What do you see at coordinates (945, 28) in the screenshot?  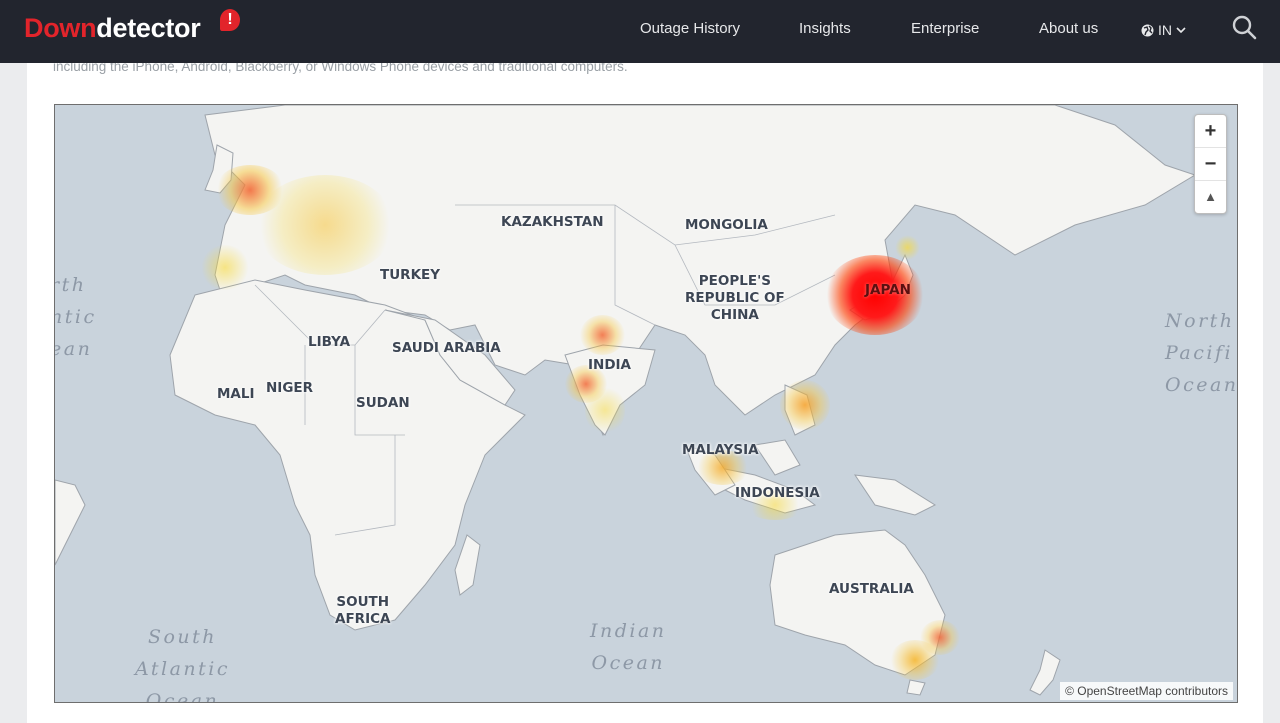 I see `nav-enterprise: Enterprise` at bounding box center [945, 28].